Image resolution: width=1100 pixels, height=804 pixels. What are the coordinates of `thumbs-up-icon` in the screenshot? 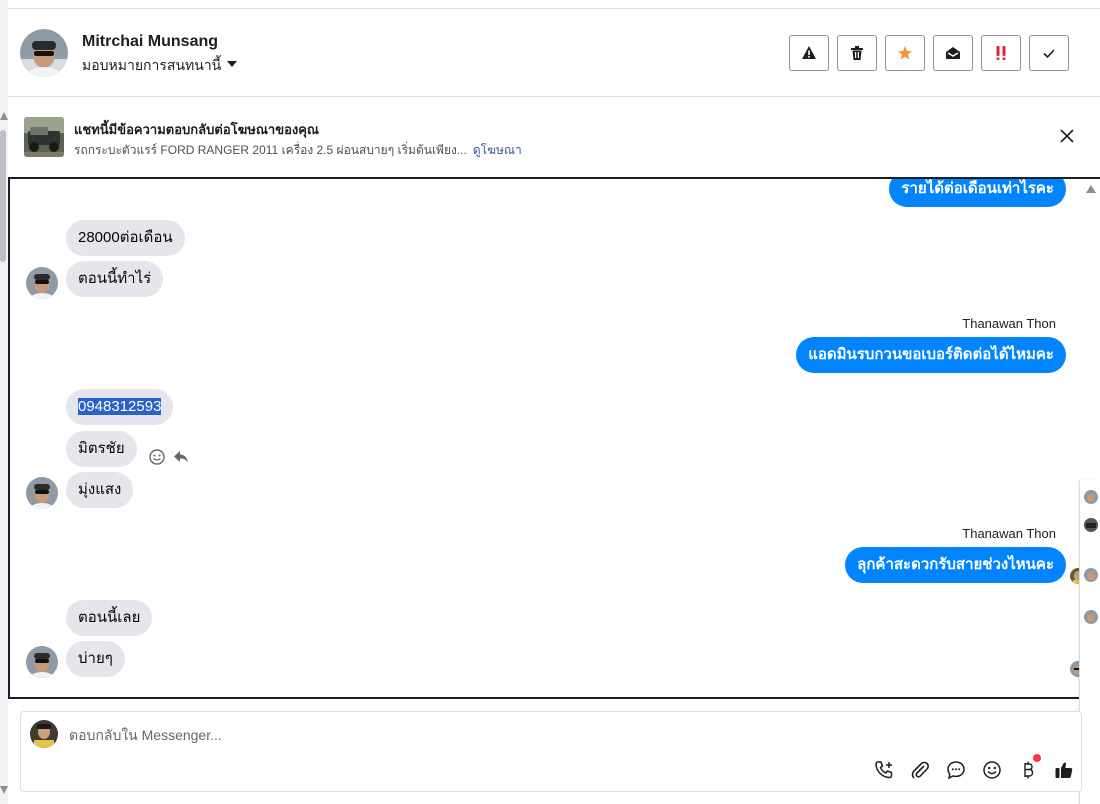 It's located at (1063, 770).